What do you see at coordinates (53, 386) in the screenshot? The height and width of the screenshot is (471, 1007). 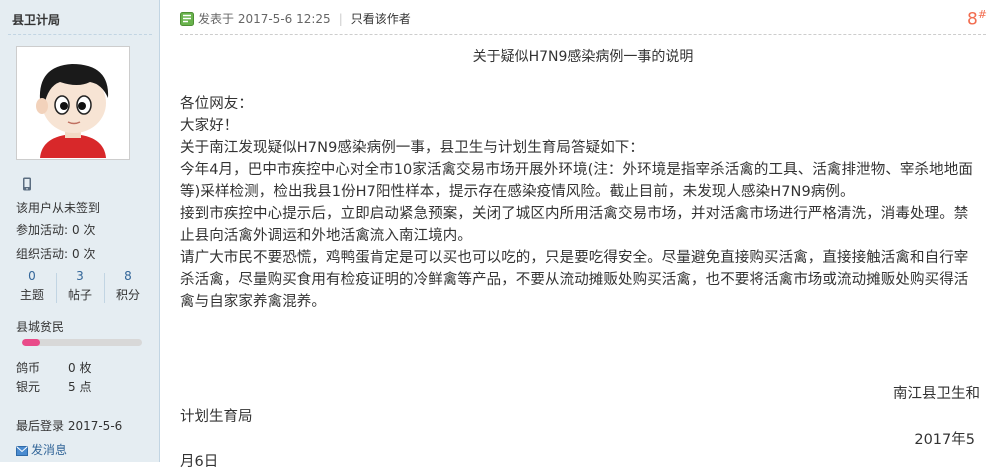 I see `currency-silver-dollars: 银元 5 点` at bounding box center [53, 386].